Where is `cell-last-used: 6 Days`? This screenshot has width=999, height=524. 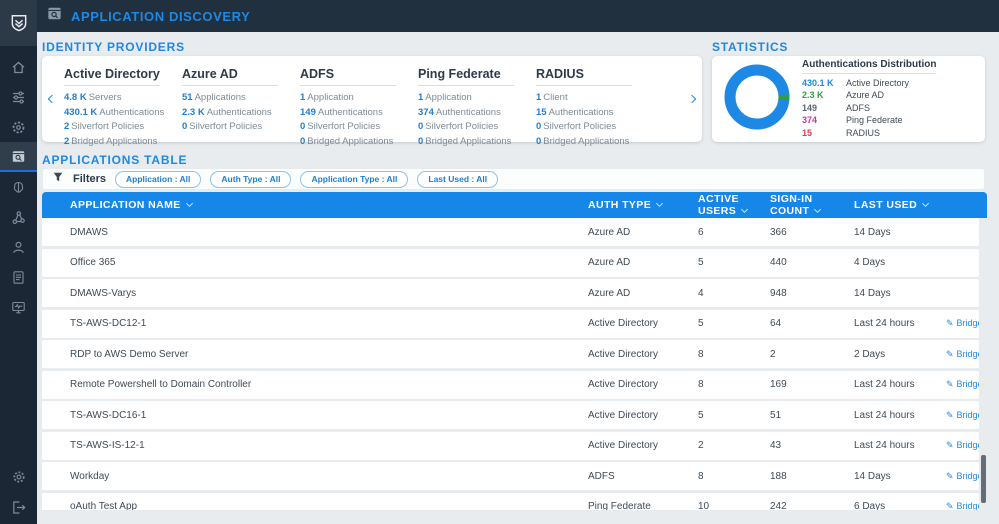
cell-last-used: 6 Days is located at coordinates (870, 505).